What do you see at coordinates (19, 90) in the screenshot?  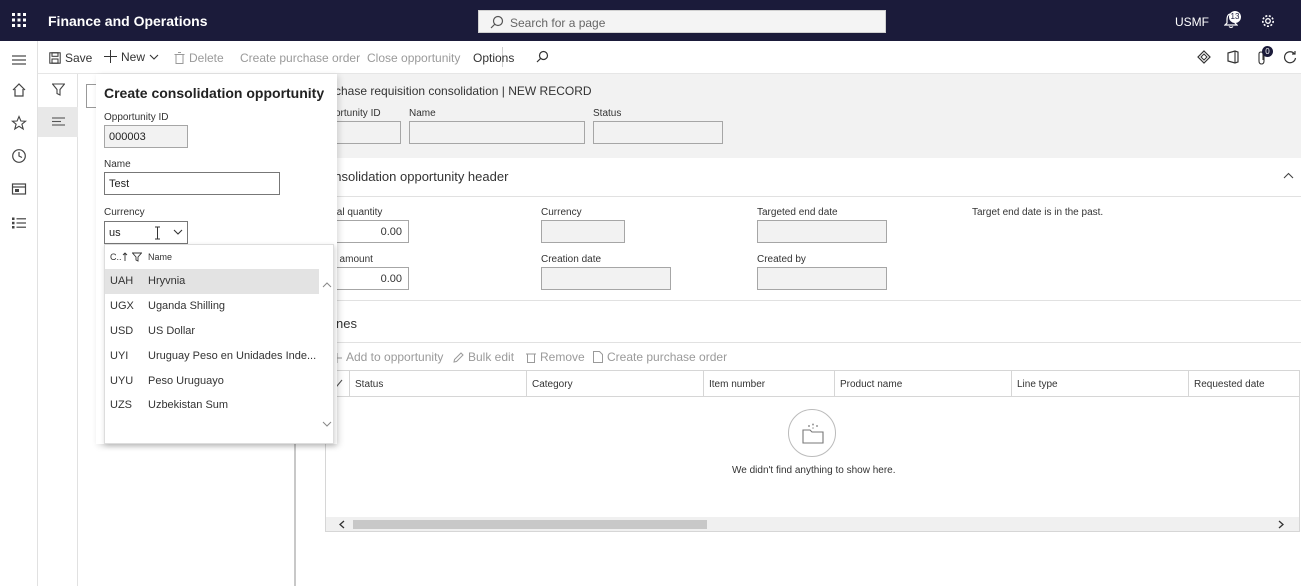 I see `home-icon` at bounding box center [19, 90].